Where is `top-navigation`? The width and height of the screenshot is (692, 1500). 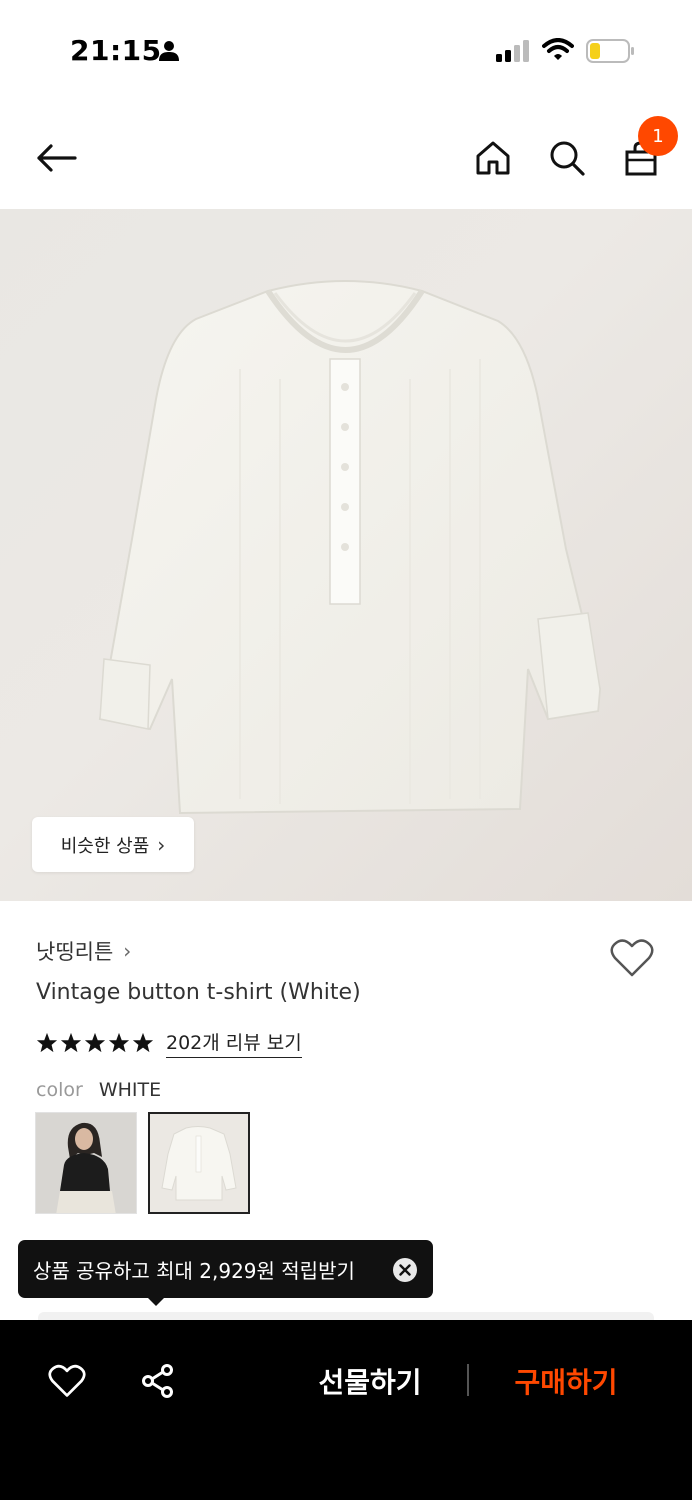
top-navigation is located at coordinates (346, 158).